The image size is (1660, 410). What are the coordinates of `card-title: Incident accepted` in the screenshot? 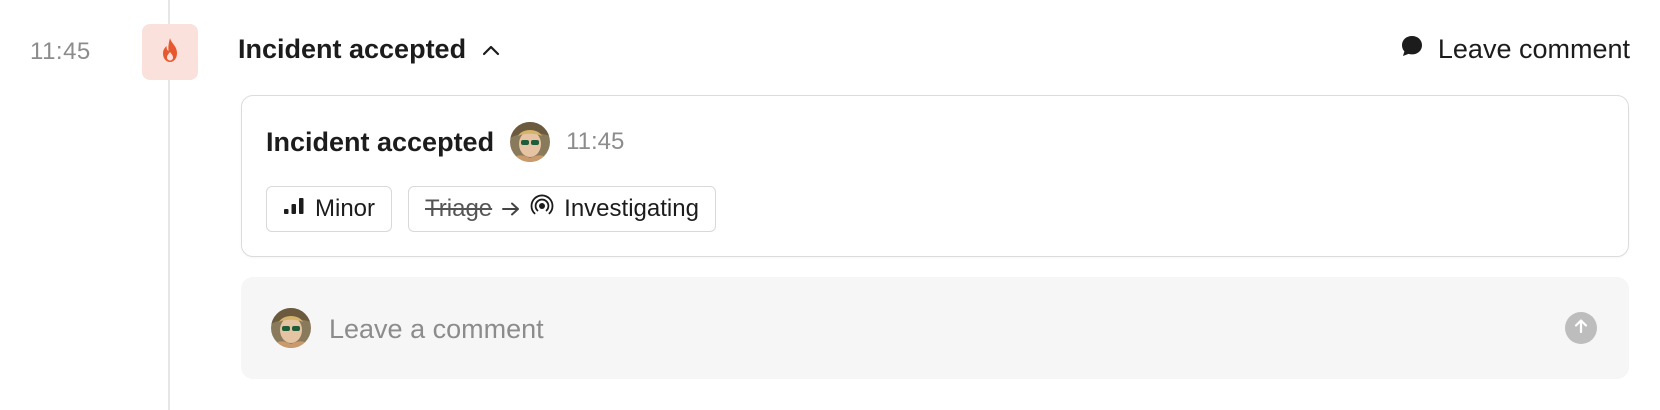 It's located at (380, 141).